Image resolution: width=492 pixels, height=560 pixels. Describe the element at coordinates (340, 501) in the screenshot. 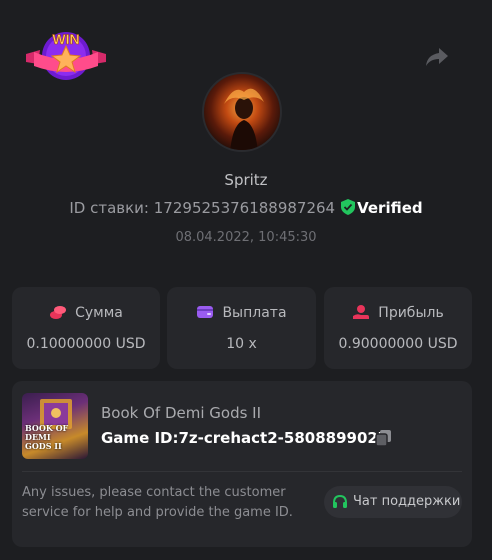

I see `headset-icon` at that location.